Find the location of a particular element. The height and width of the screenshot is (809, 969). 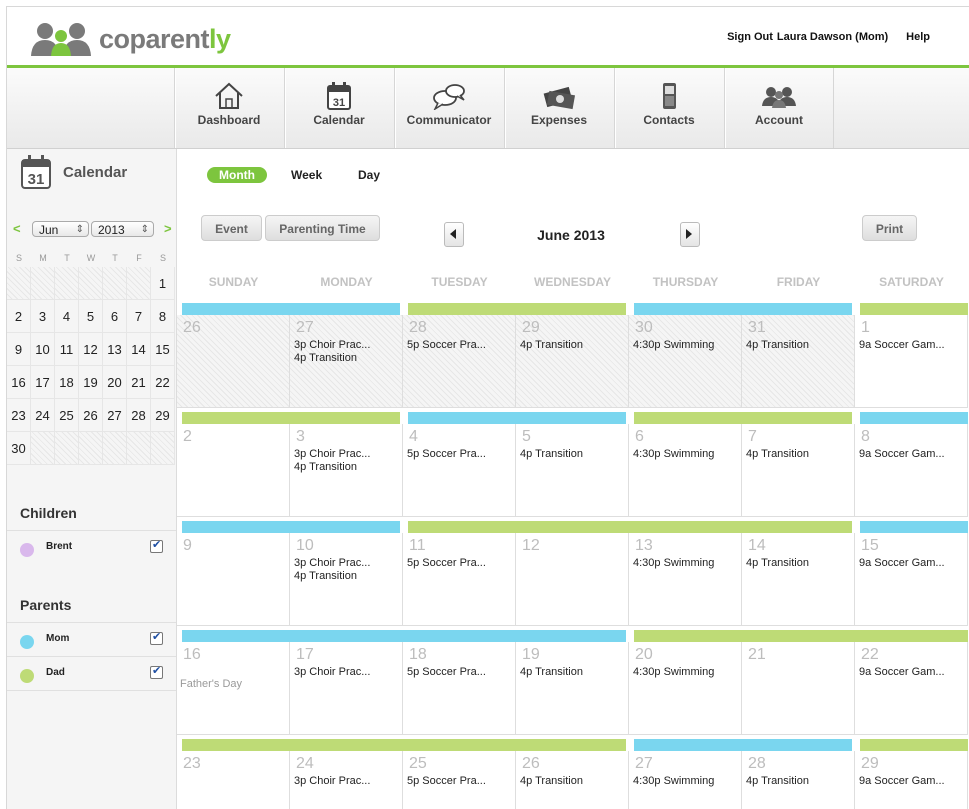

mini-day: 18 is located at coordinates (67, 382).